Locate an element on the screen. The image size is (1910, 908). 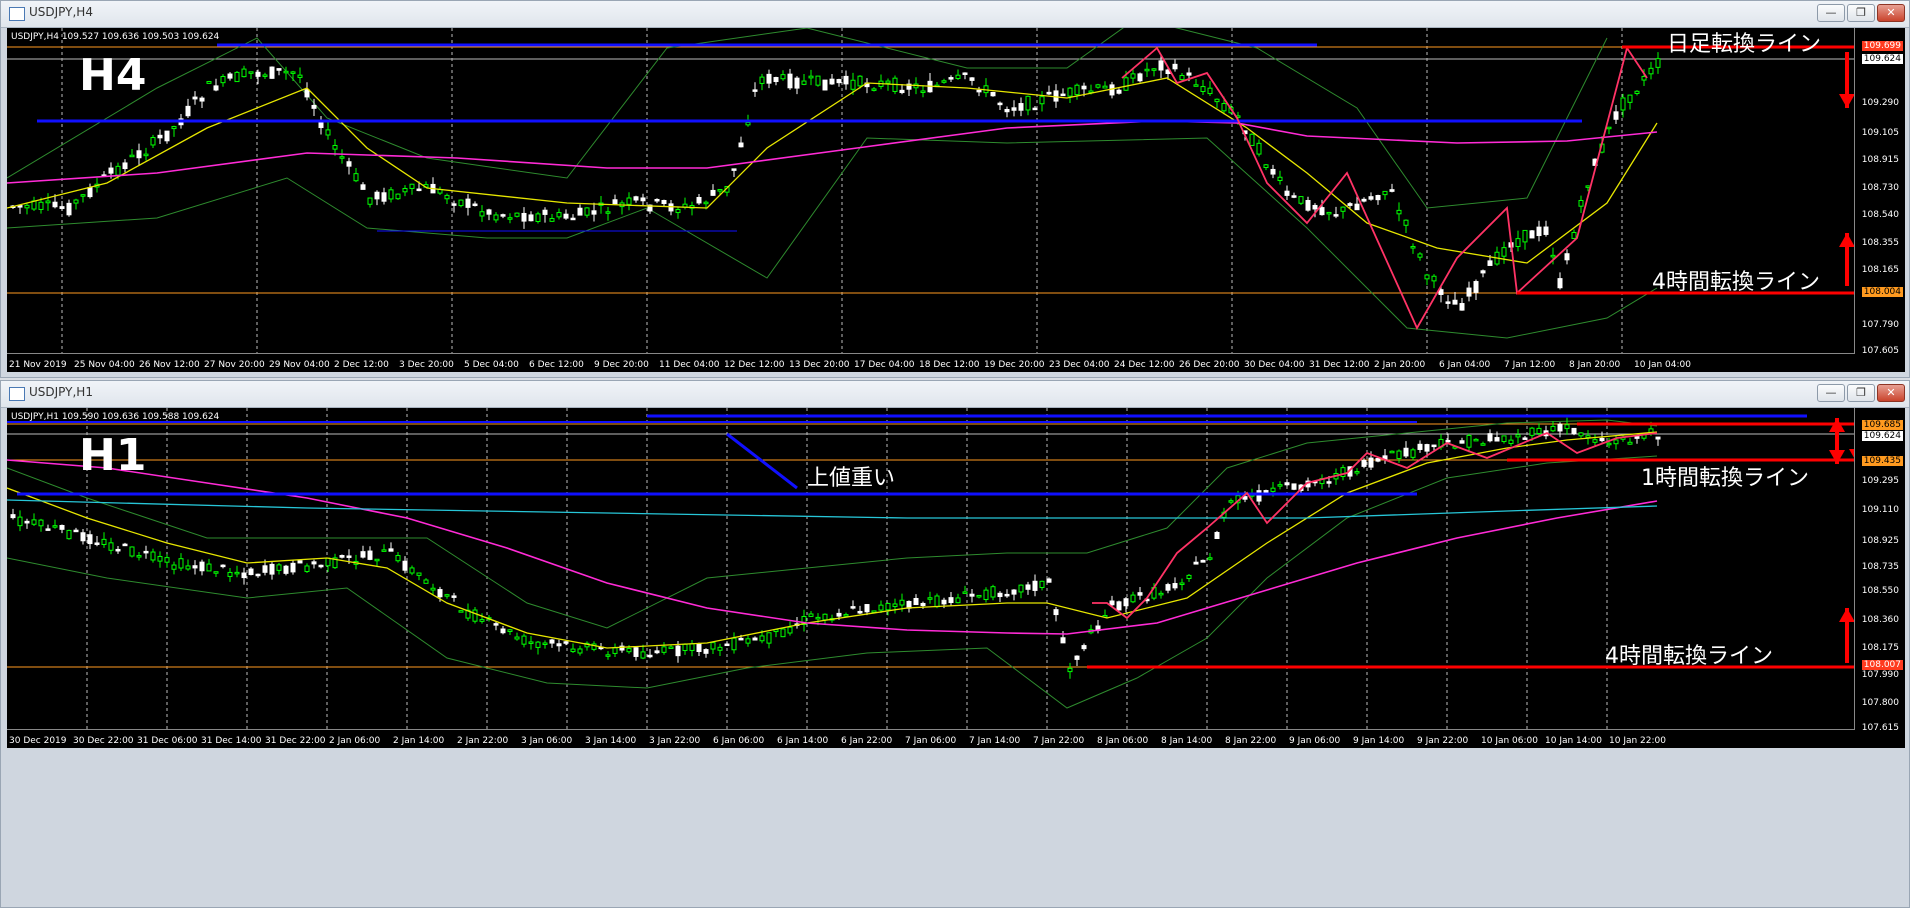
window-titlebar: USDJPY,H1 — ❐ ✕ is located at coordinates (955, 394).